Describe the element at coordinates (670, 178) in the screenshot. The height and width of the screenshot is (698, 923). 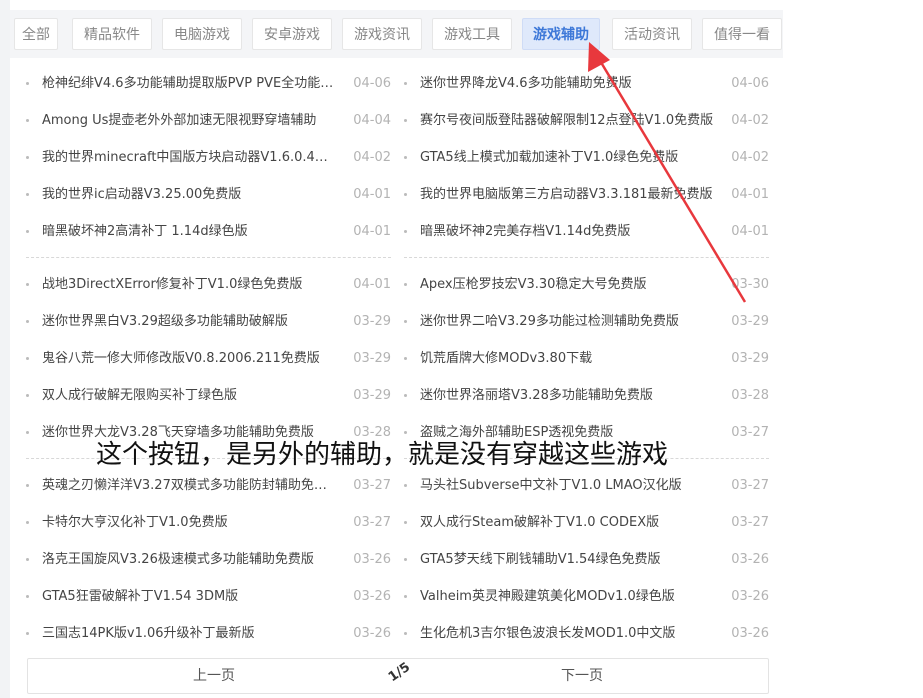
I see `annotation-arrow-shaft` at that location.